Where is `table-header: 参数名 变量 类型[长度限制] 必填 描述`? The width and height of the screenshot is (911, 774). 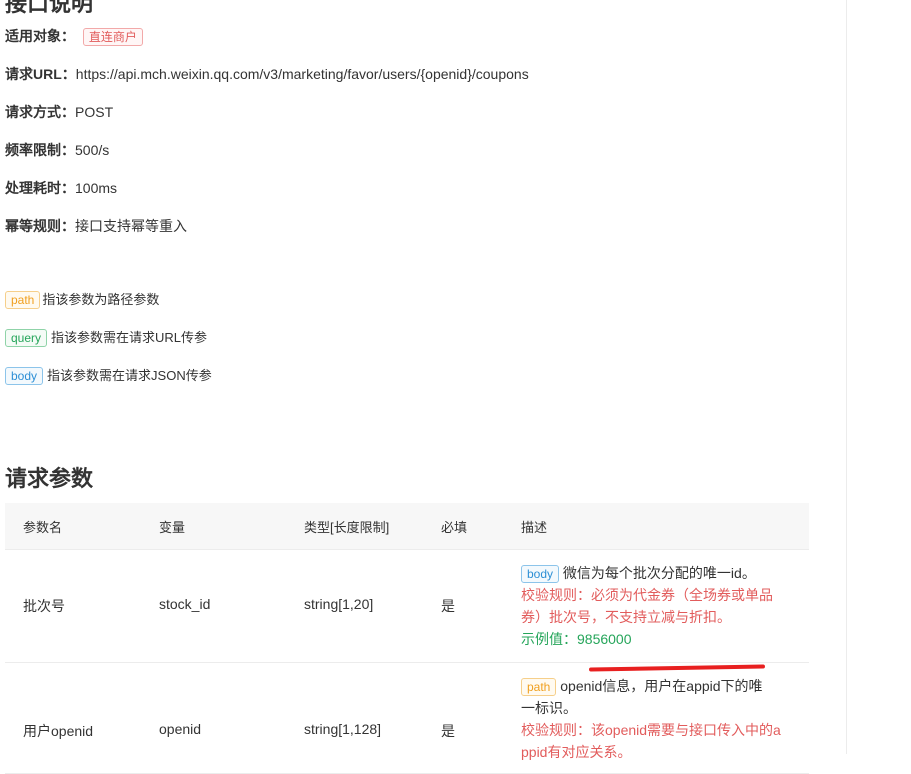
table-header: 参数名 变量 类型[长度限制] 必填 描述 is located at coordinates (407, 526).